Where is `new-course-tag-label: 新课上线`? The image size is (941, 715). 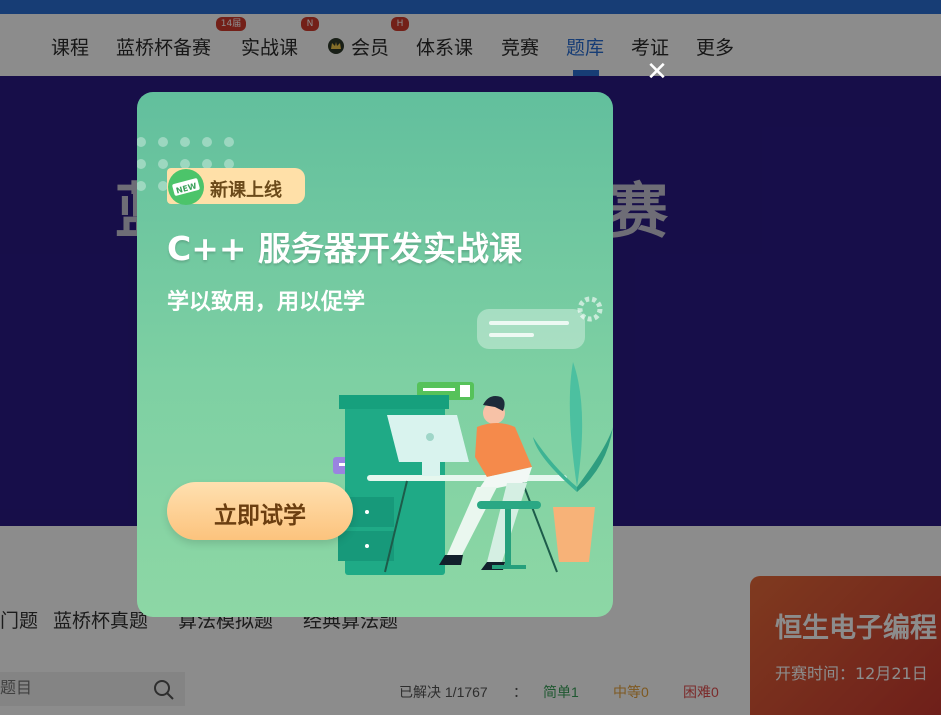 new-course-tag-label: 新课上线 is located at coordinates (246, 190).